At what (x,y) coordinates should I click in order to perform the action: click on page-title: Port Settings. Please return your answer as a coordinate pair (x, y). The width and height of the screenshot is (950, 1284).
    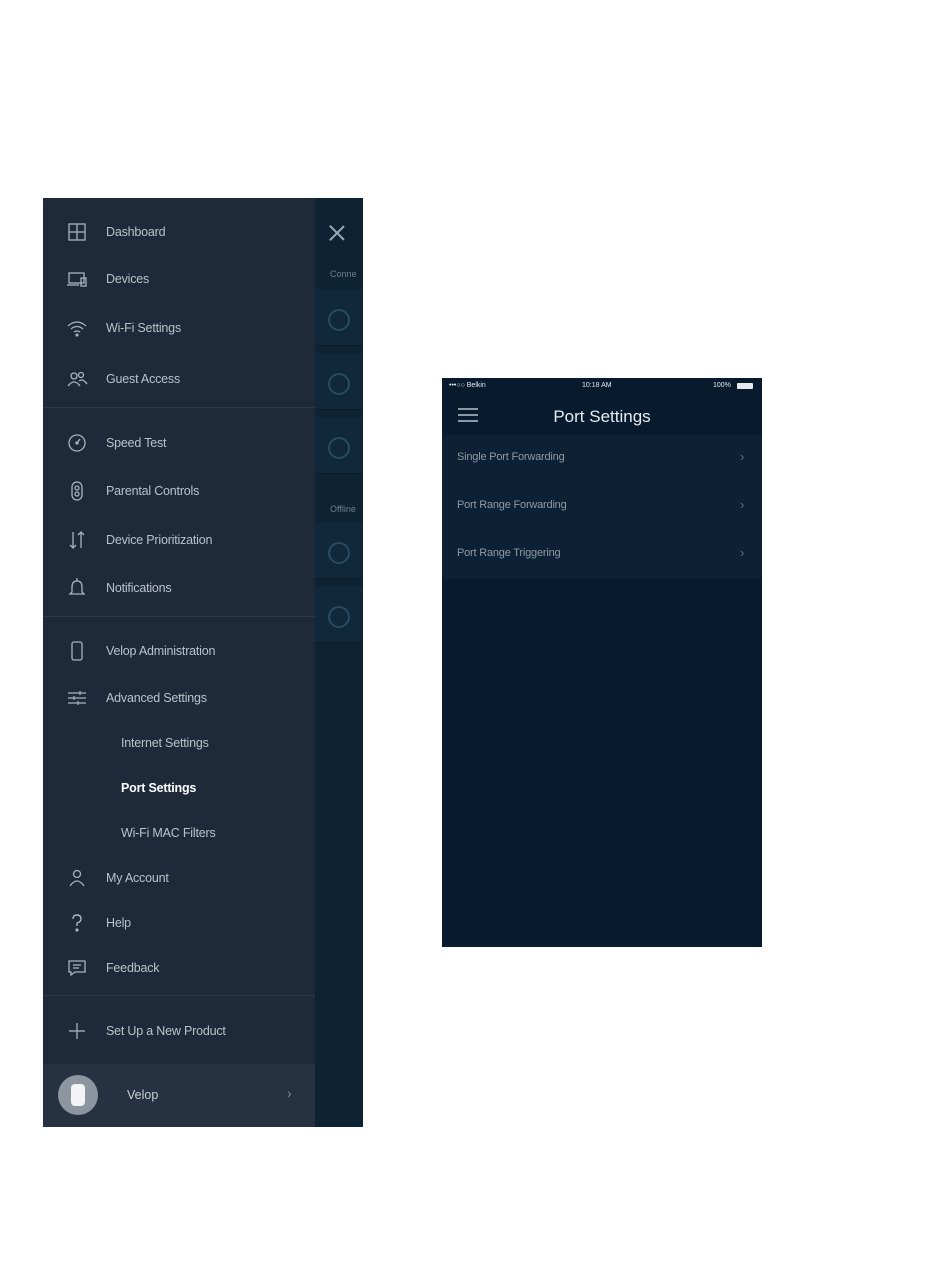
    Looking at the image, I should click on (602, 416).